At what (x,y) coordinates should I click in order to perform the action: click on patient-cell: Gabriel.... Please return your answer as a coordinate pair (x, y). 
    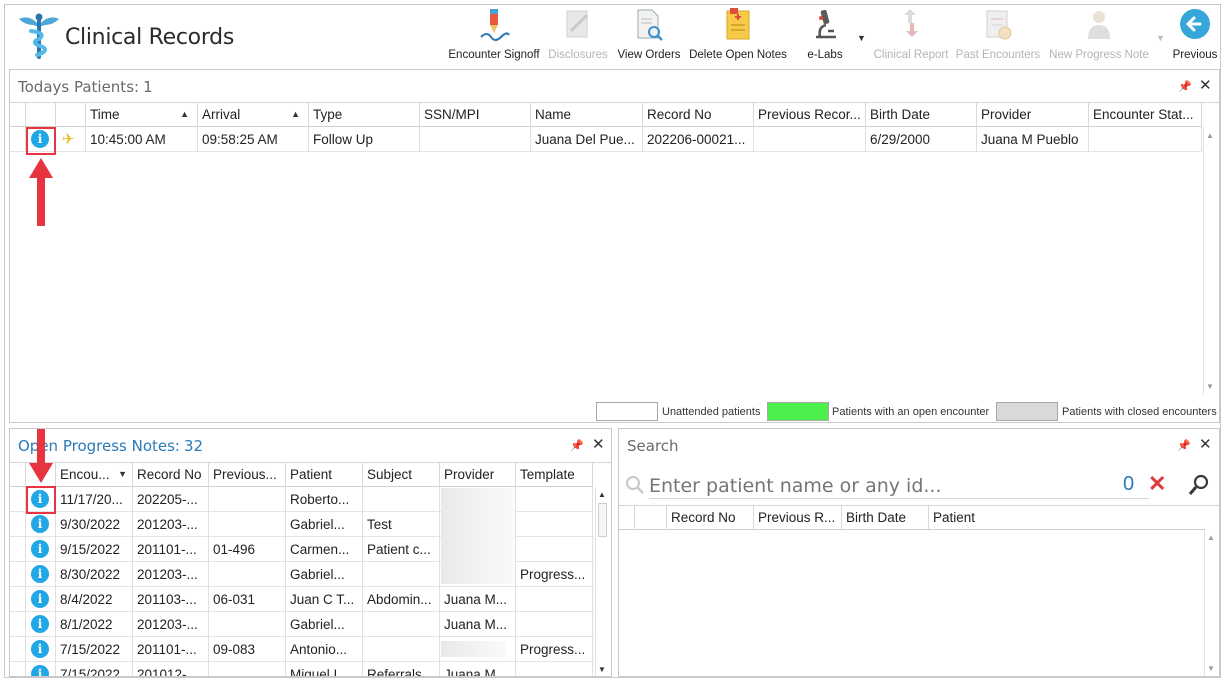
    Looking at the image, I should click on (324, 624).